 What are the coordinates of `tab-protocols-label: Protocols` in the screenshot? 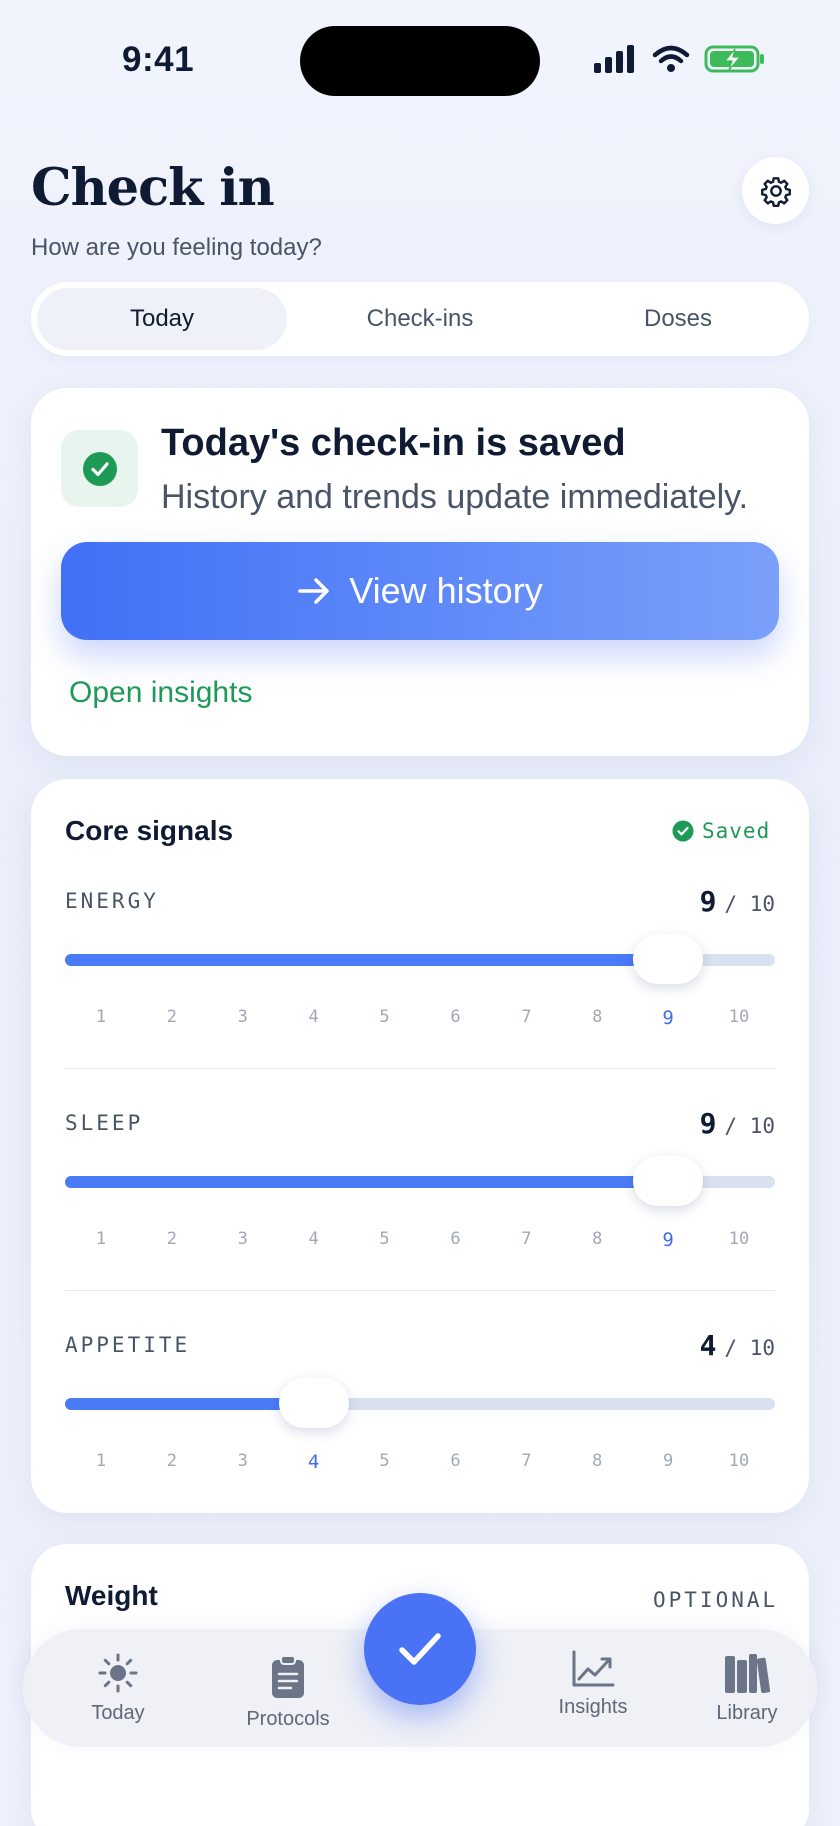 It's located at (288, 1718).